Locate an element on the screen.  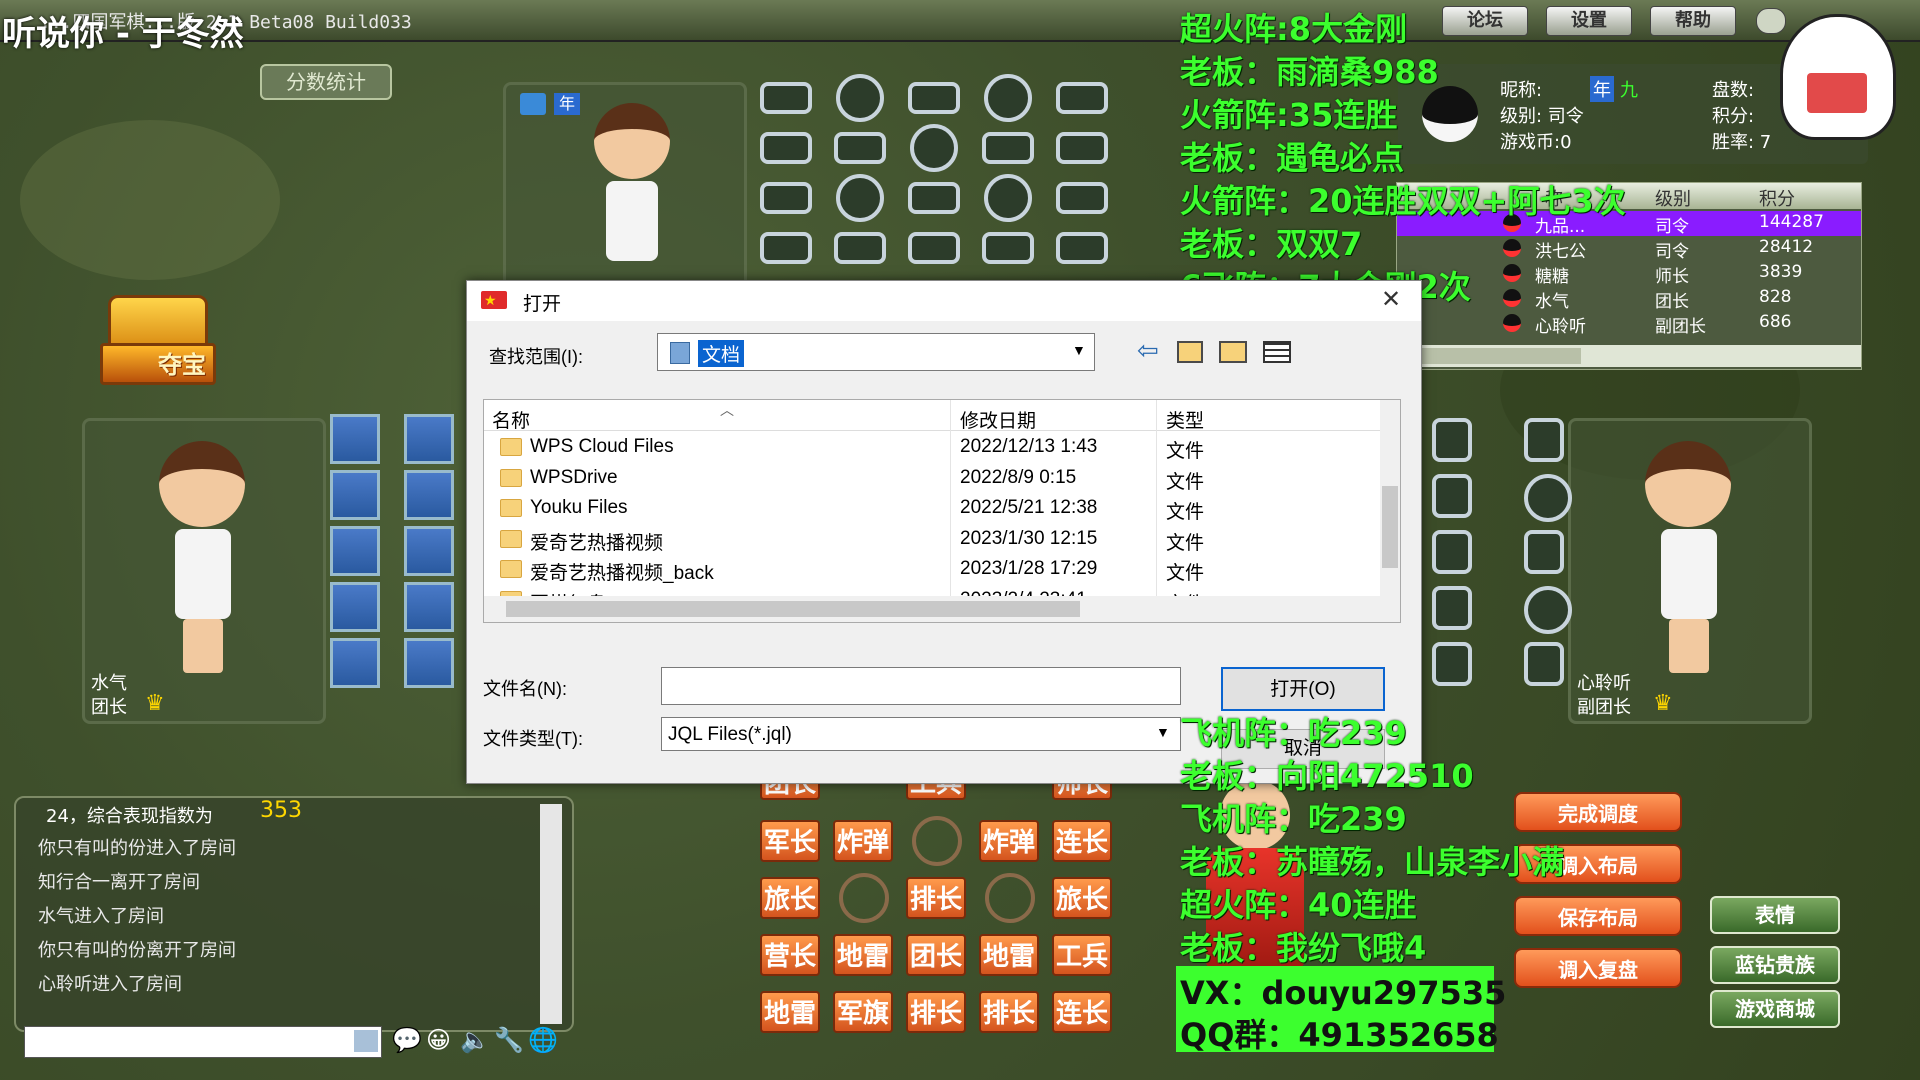
score-stats-button: 分数统计 is located at coordinates (326, 82).